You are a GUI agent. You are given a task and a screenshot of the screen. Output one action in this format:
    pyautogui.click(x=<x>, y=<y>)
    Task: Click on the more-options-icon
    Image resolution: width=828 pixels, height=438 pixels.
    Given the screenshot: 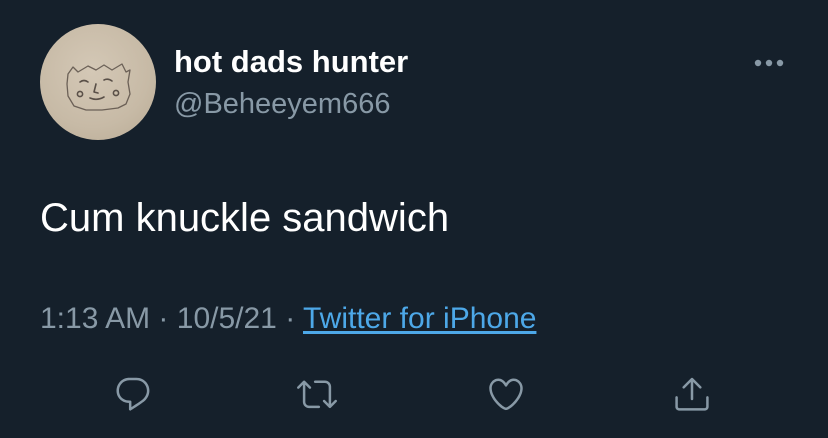 What is the action you would take?
    pyautogui.click(x=769, y=63)
    